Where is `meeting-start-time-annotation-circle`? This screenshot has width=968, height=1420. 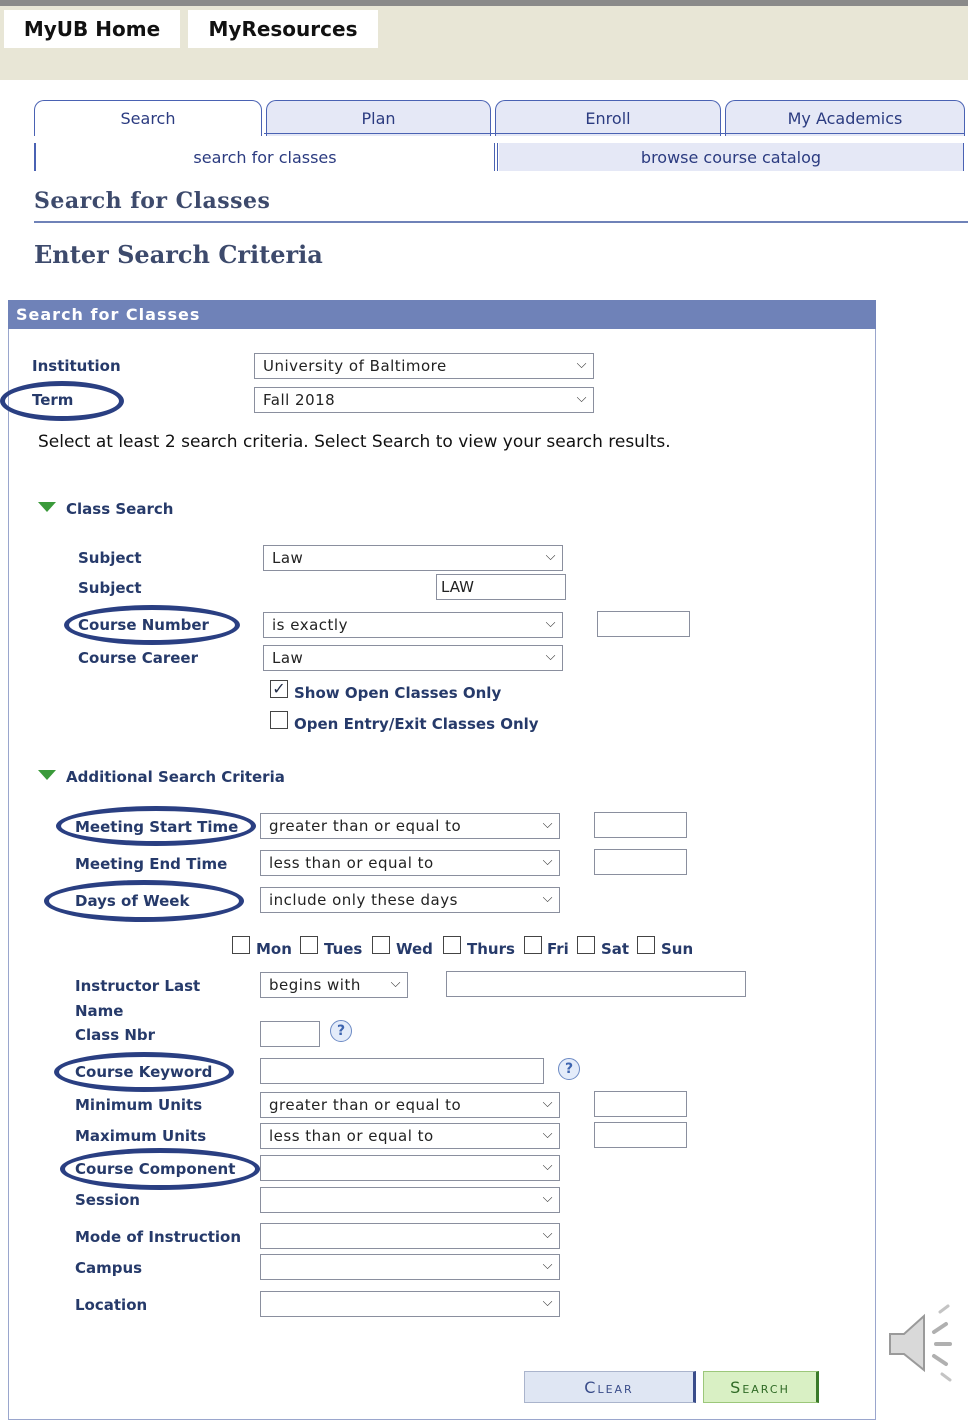
meeting-start-time-annotation-circle is located at coordinates (156, 826).